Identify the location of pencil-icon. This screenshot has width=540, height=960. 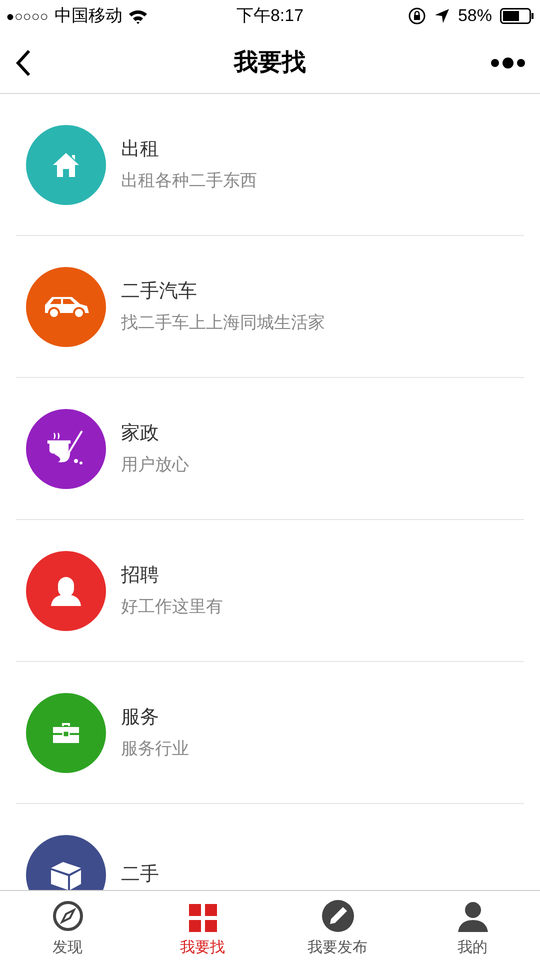
(338, 916).